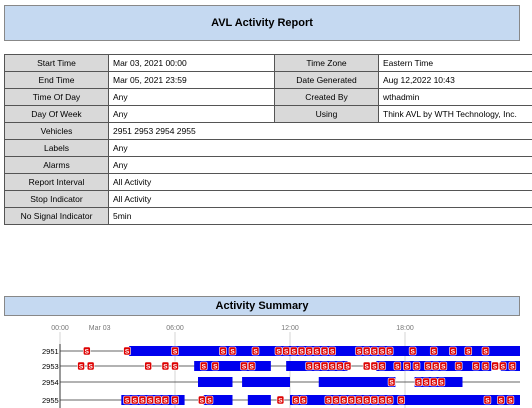 The width and height of the screenshot is (532, 408). Describe the element at coordinates (50, 382) in the screenshot. I see `vehicle-label: 2954` at that location.